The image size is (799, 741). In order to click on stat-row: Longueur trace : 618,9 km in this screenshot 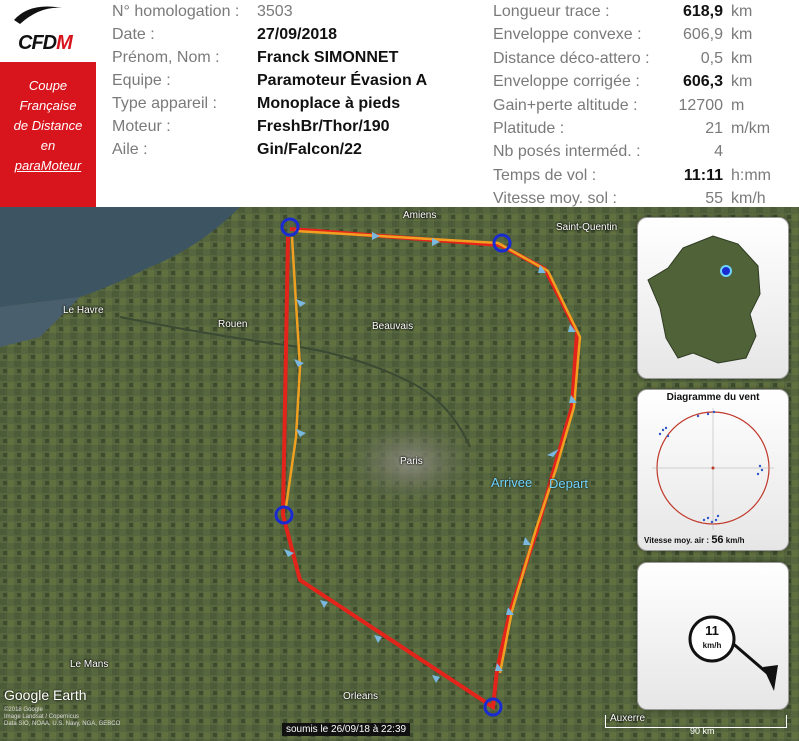, I will do `click(632, 13)`.